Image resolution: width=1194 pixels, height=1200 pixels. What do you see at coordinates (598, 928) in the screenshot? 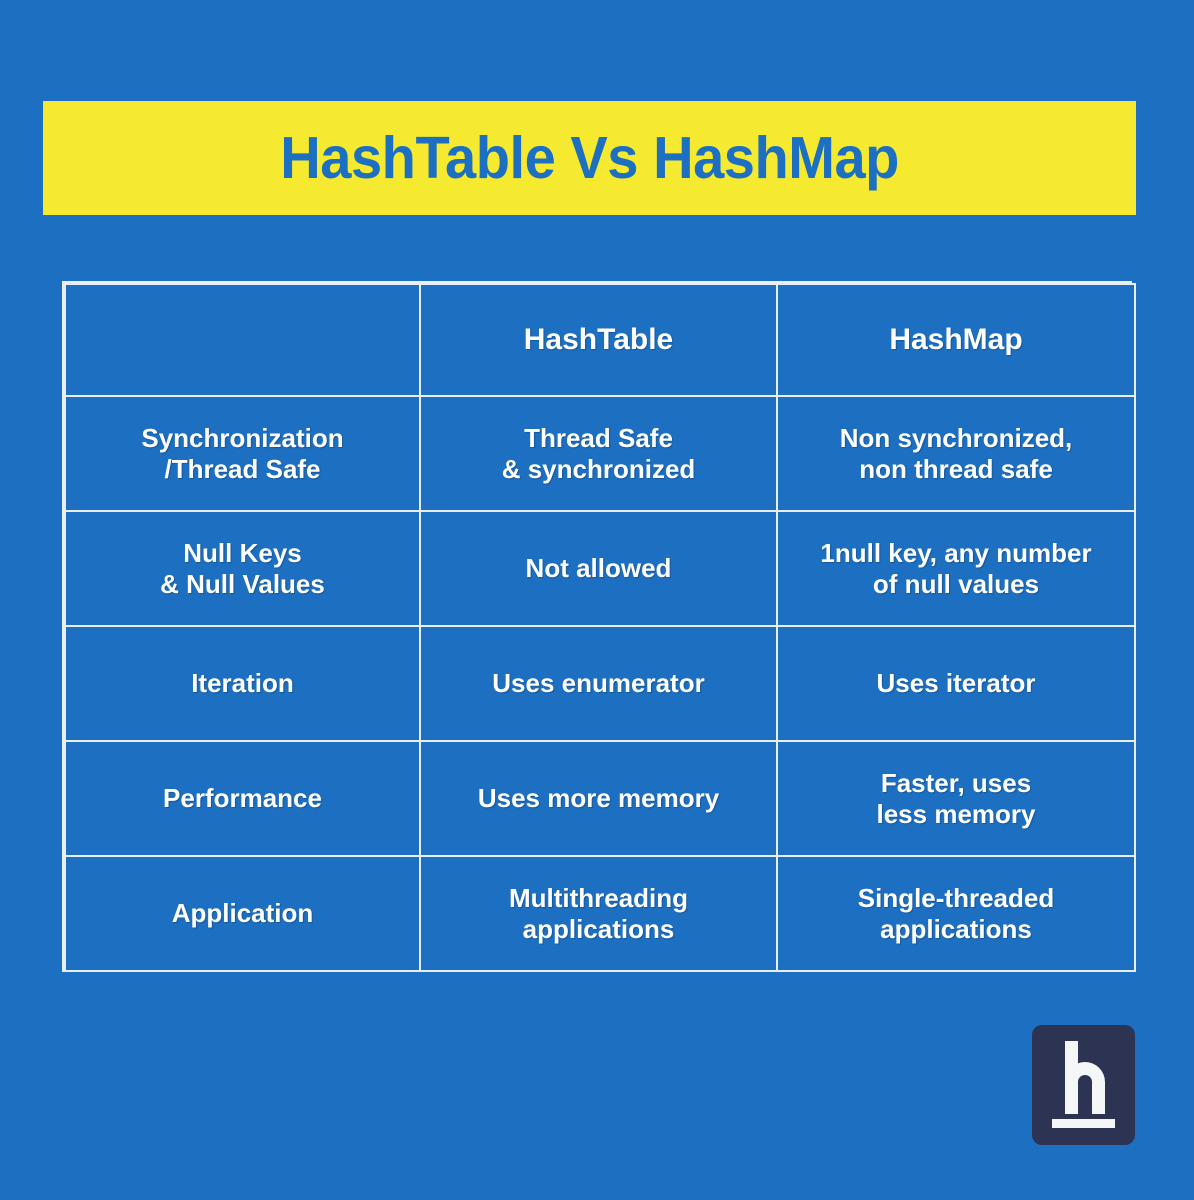
I see `hashtable-cell-line: applications` at bounding box center [598, 928].